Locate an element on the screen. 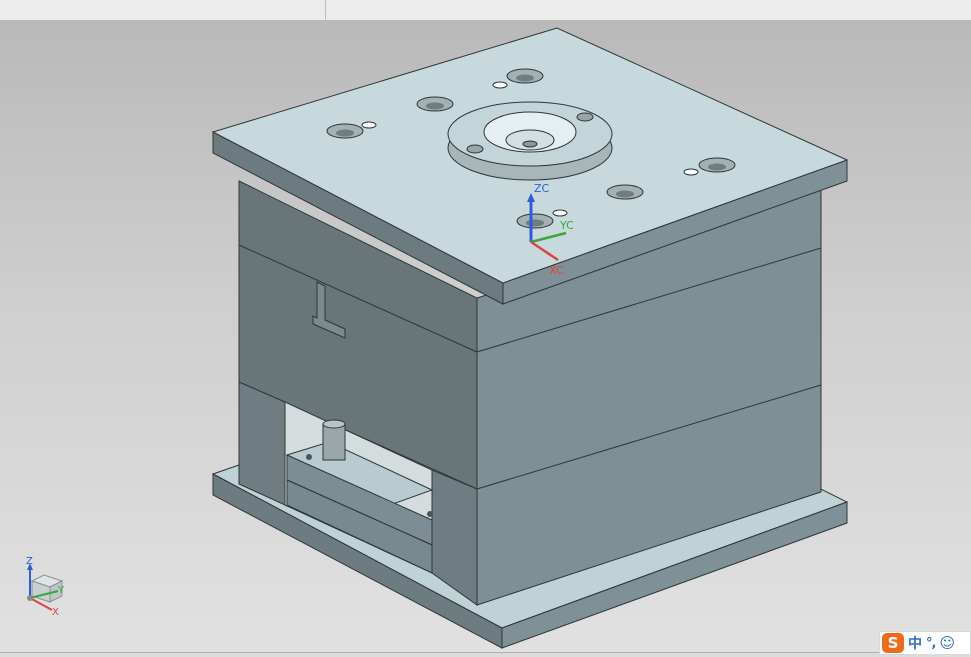 The height and width of the screenshot is (657, 971). support-rail-left is located at coordinates (262, 443).